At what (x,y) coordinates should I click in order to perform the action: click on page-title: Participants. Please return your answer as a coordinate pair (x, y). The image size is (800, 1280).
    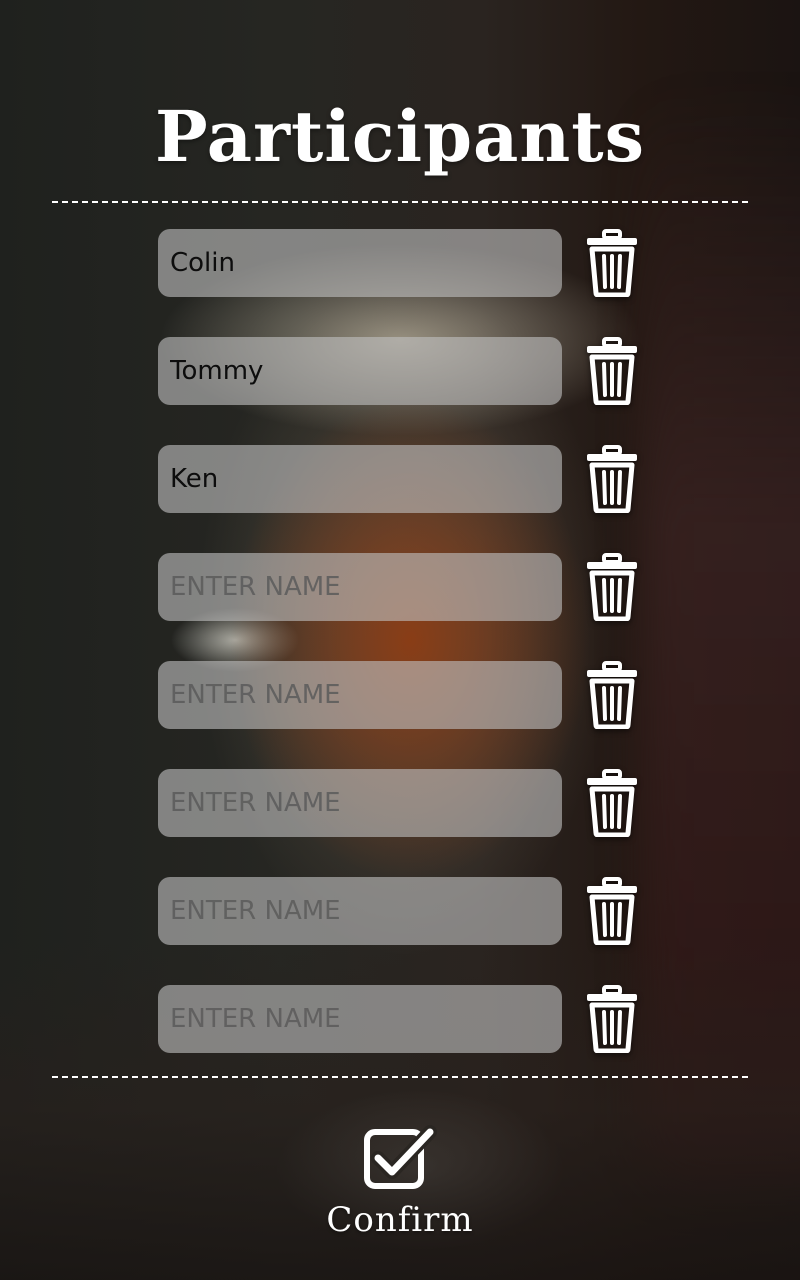
    Looking at the image, I should click on (400, 136).